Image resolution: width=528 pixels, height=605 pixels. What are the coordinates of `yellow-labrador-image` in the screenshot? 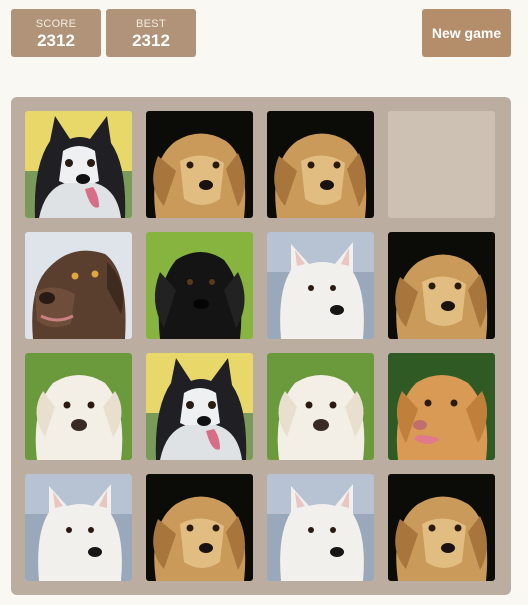 It's located at (441, 406).